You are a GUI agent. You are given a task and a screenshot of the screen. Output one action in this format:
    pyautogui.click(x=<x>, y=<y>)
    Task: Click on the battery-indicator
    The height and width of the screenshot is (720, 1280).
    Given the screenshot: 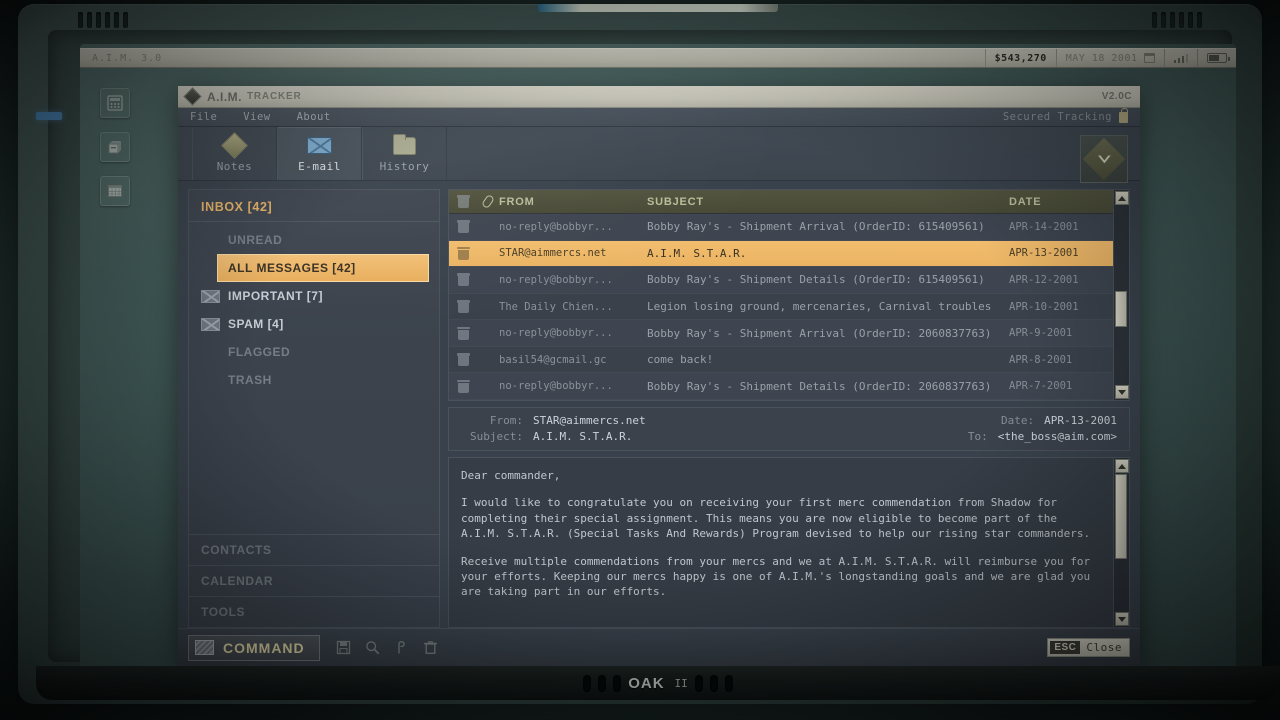 What is the action you would take?
    pyautogui.click(x=1216, y=58)
    